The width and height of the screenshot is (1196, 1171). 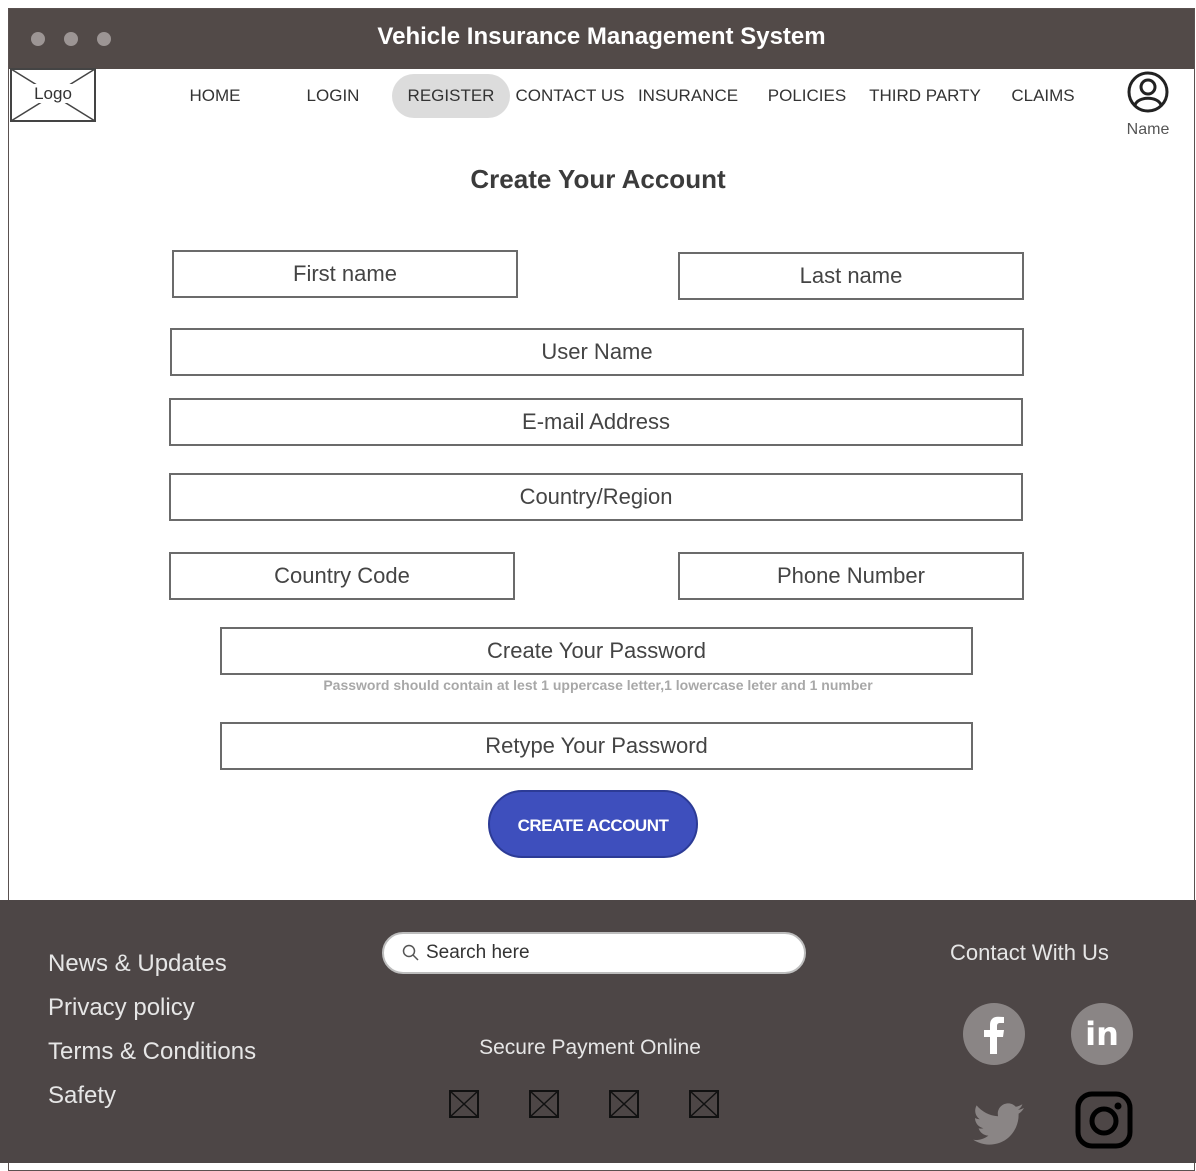 I want to click on facebook-icon, so click(x=994, y=1034).